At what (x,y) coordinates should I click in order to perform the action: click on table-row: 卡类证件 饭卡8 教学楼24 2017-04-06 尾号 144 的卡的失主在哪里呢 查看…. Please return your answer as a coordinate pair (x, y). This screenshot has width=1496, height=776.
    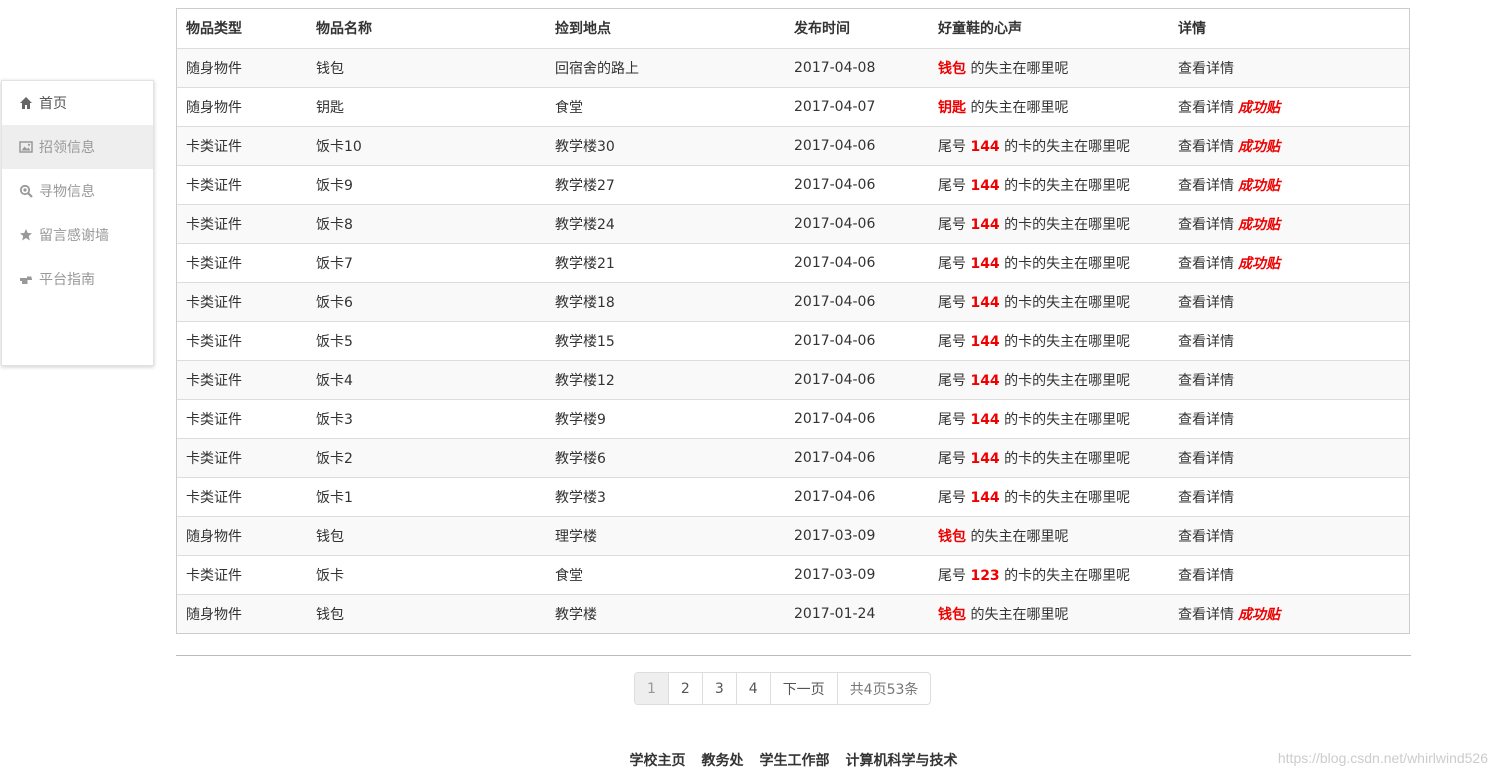
    Looking at the image, I should click on (793, 223).